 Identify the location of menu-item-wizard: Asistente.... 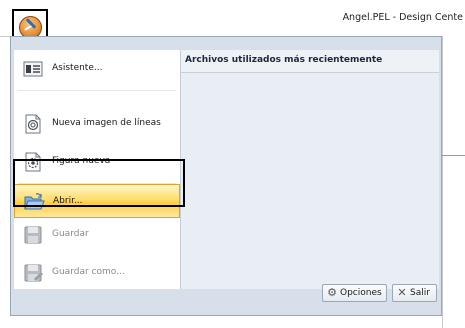
(97, 69).